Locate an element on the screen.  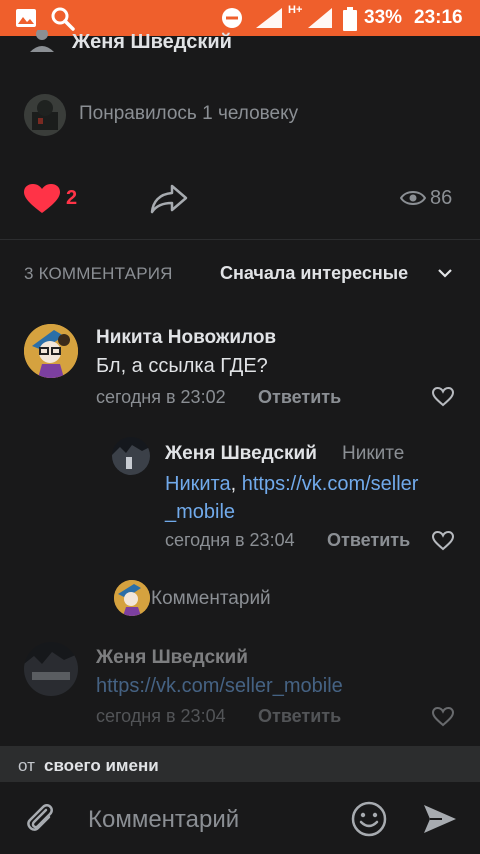
comments-count: 3 КОММЕНТАРИЯ is located at coordinates (98, 273).